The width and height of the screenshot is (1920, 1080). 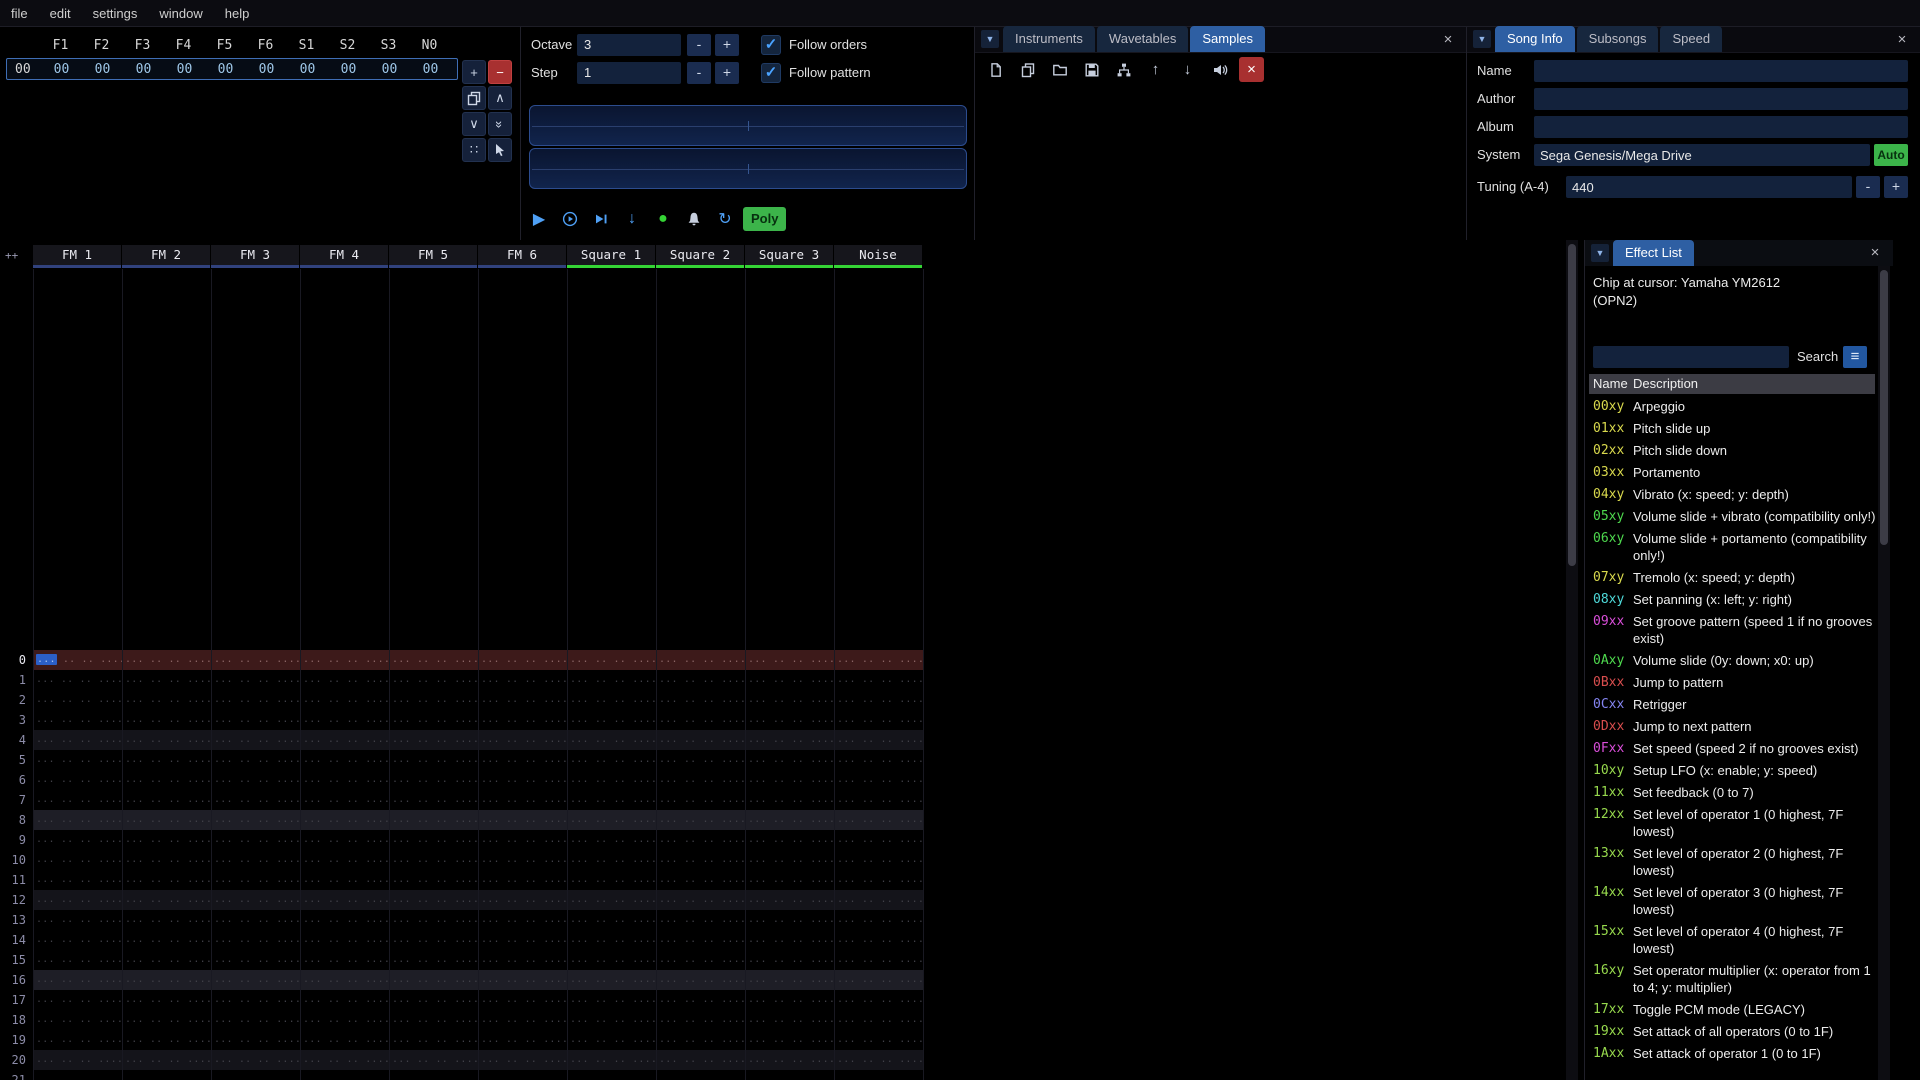 I want to click on tab-wavetables: Wavetables, so click(x=1142, y=39).